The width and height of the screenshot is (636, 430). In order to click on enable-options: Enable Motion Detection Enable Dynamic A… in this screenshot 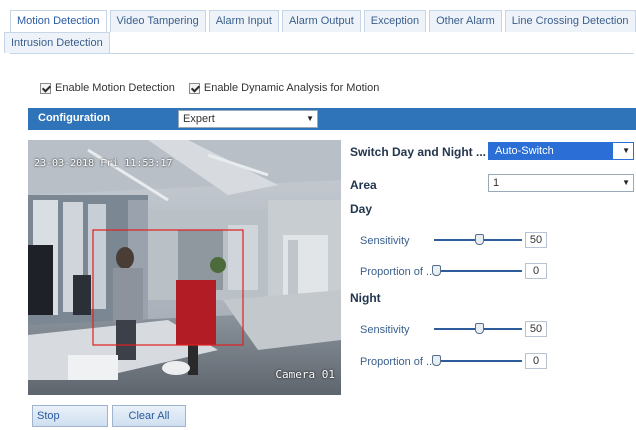, I will do `click(209, 88)`.